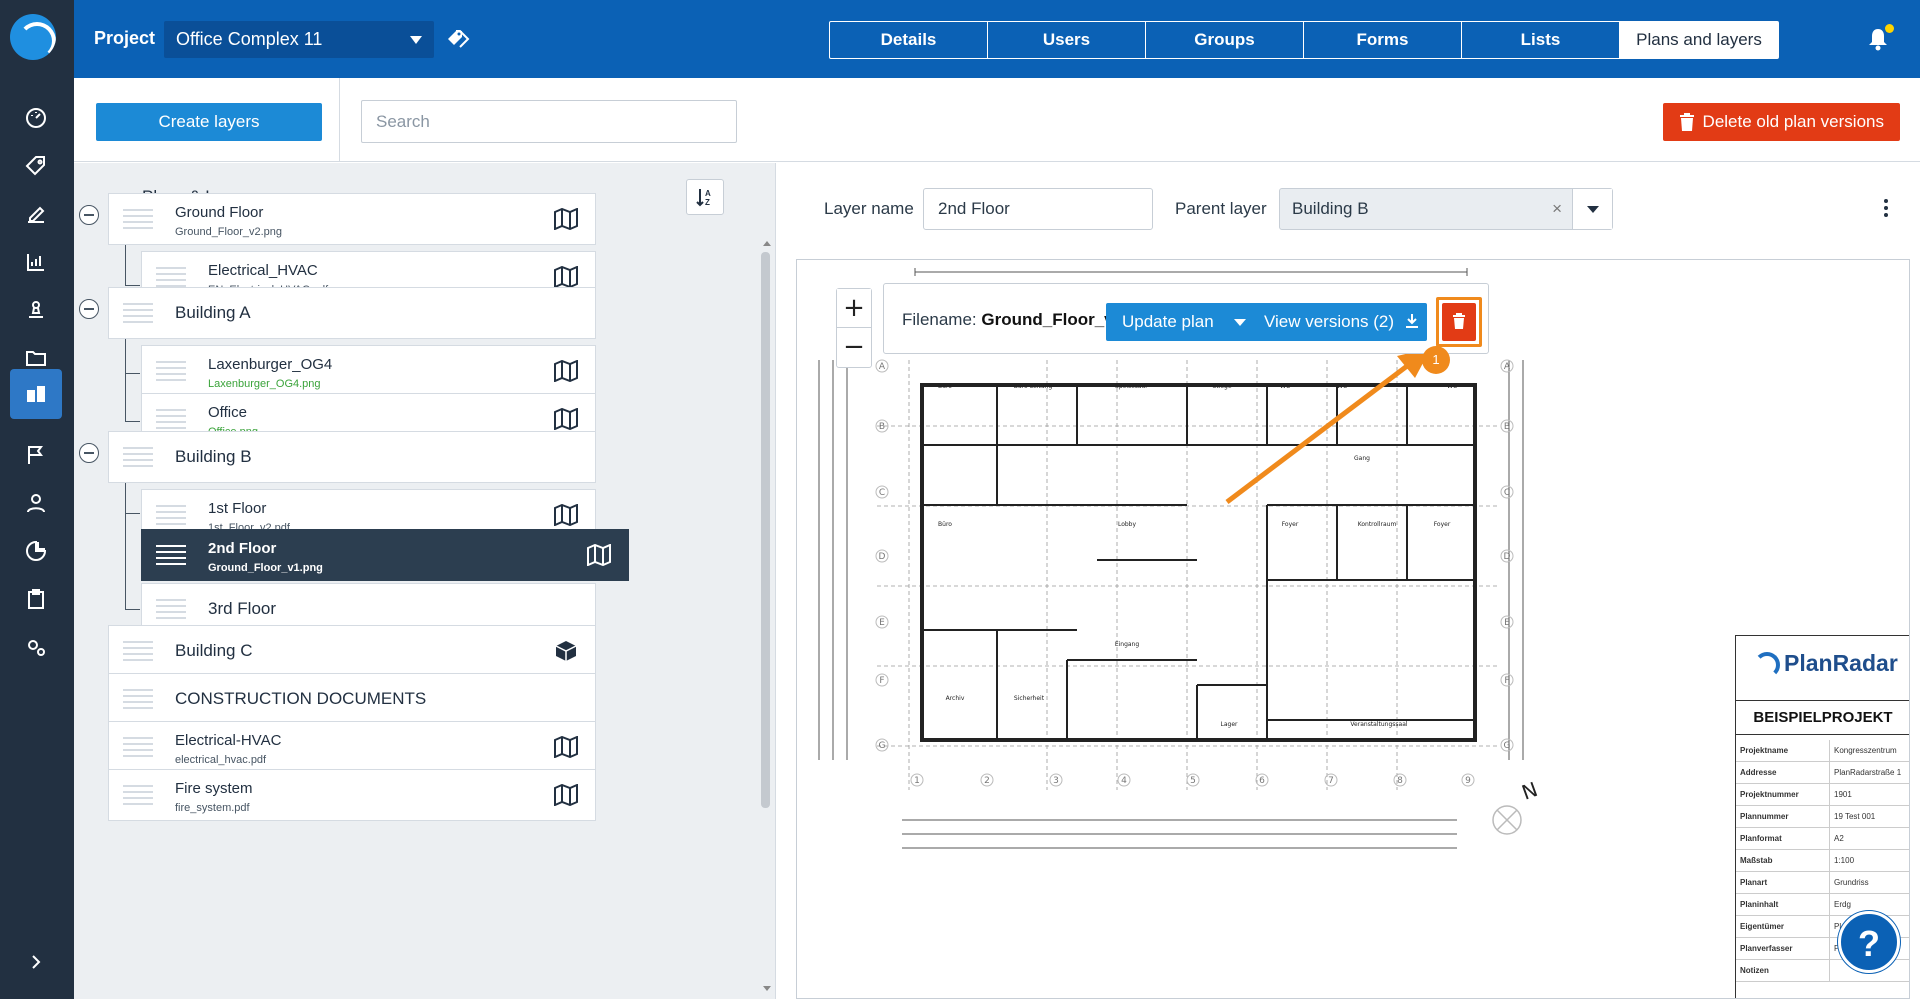 The image size is (1920, 999). Describe the element at coordinates (352, 219) in the screenshot. I see `tree-node-ground-floor: Ground Floor Ground_Floor_v2.png` at that location.